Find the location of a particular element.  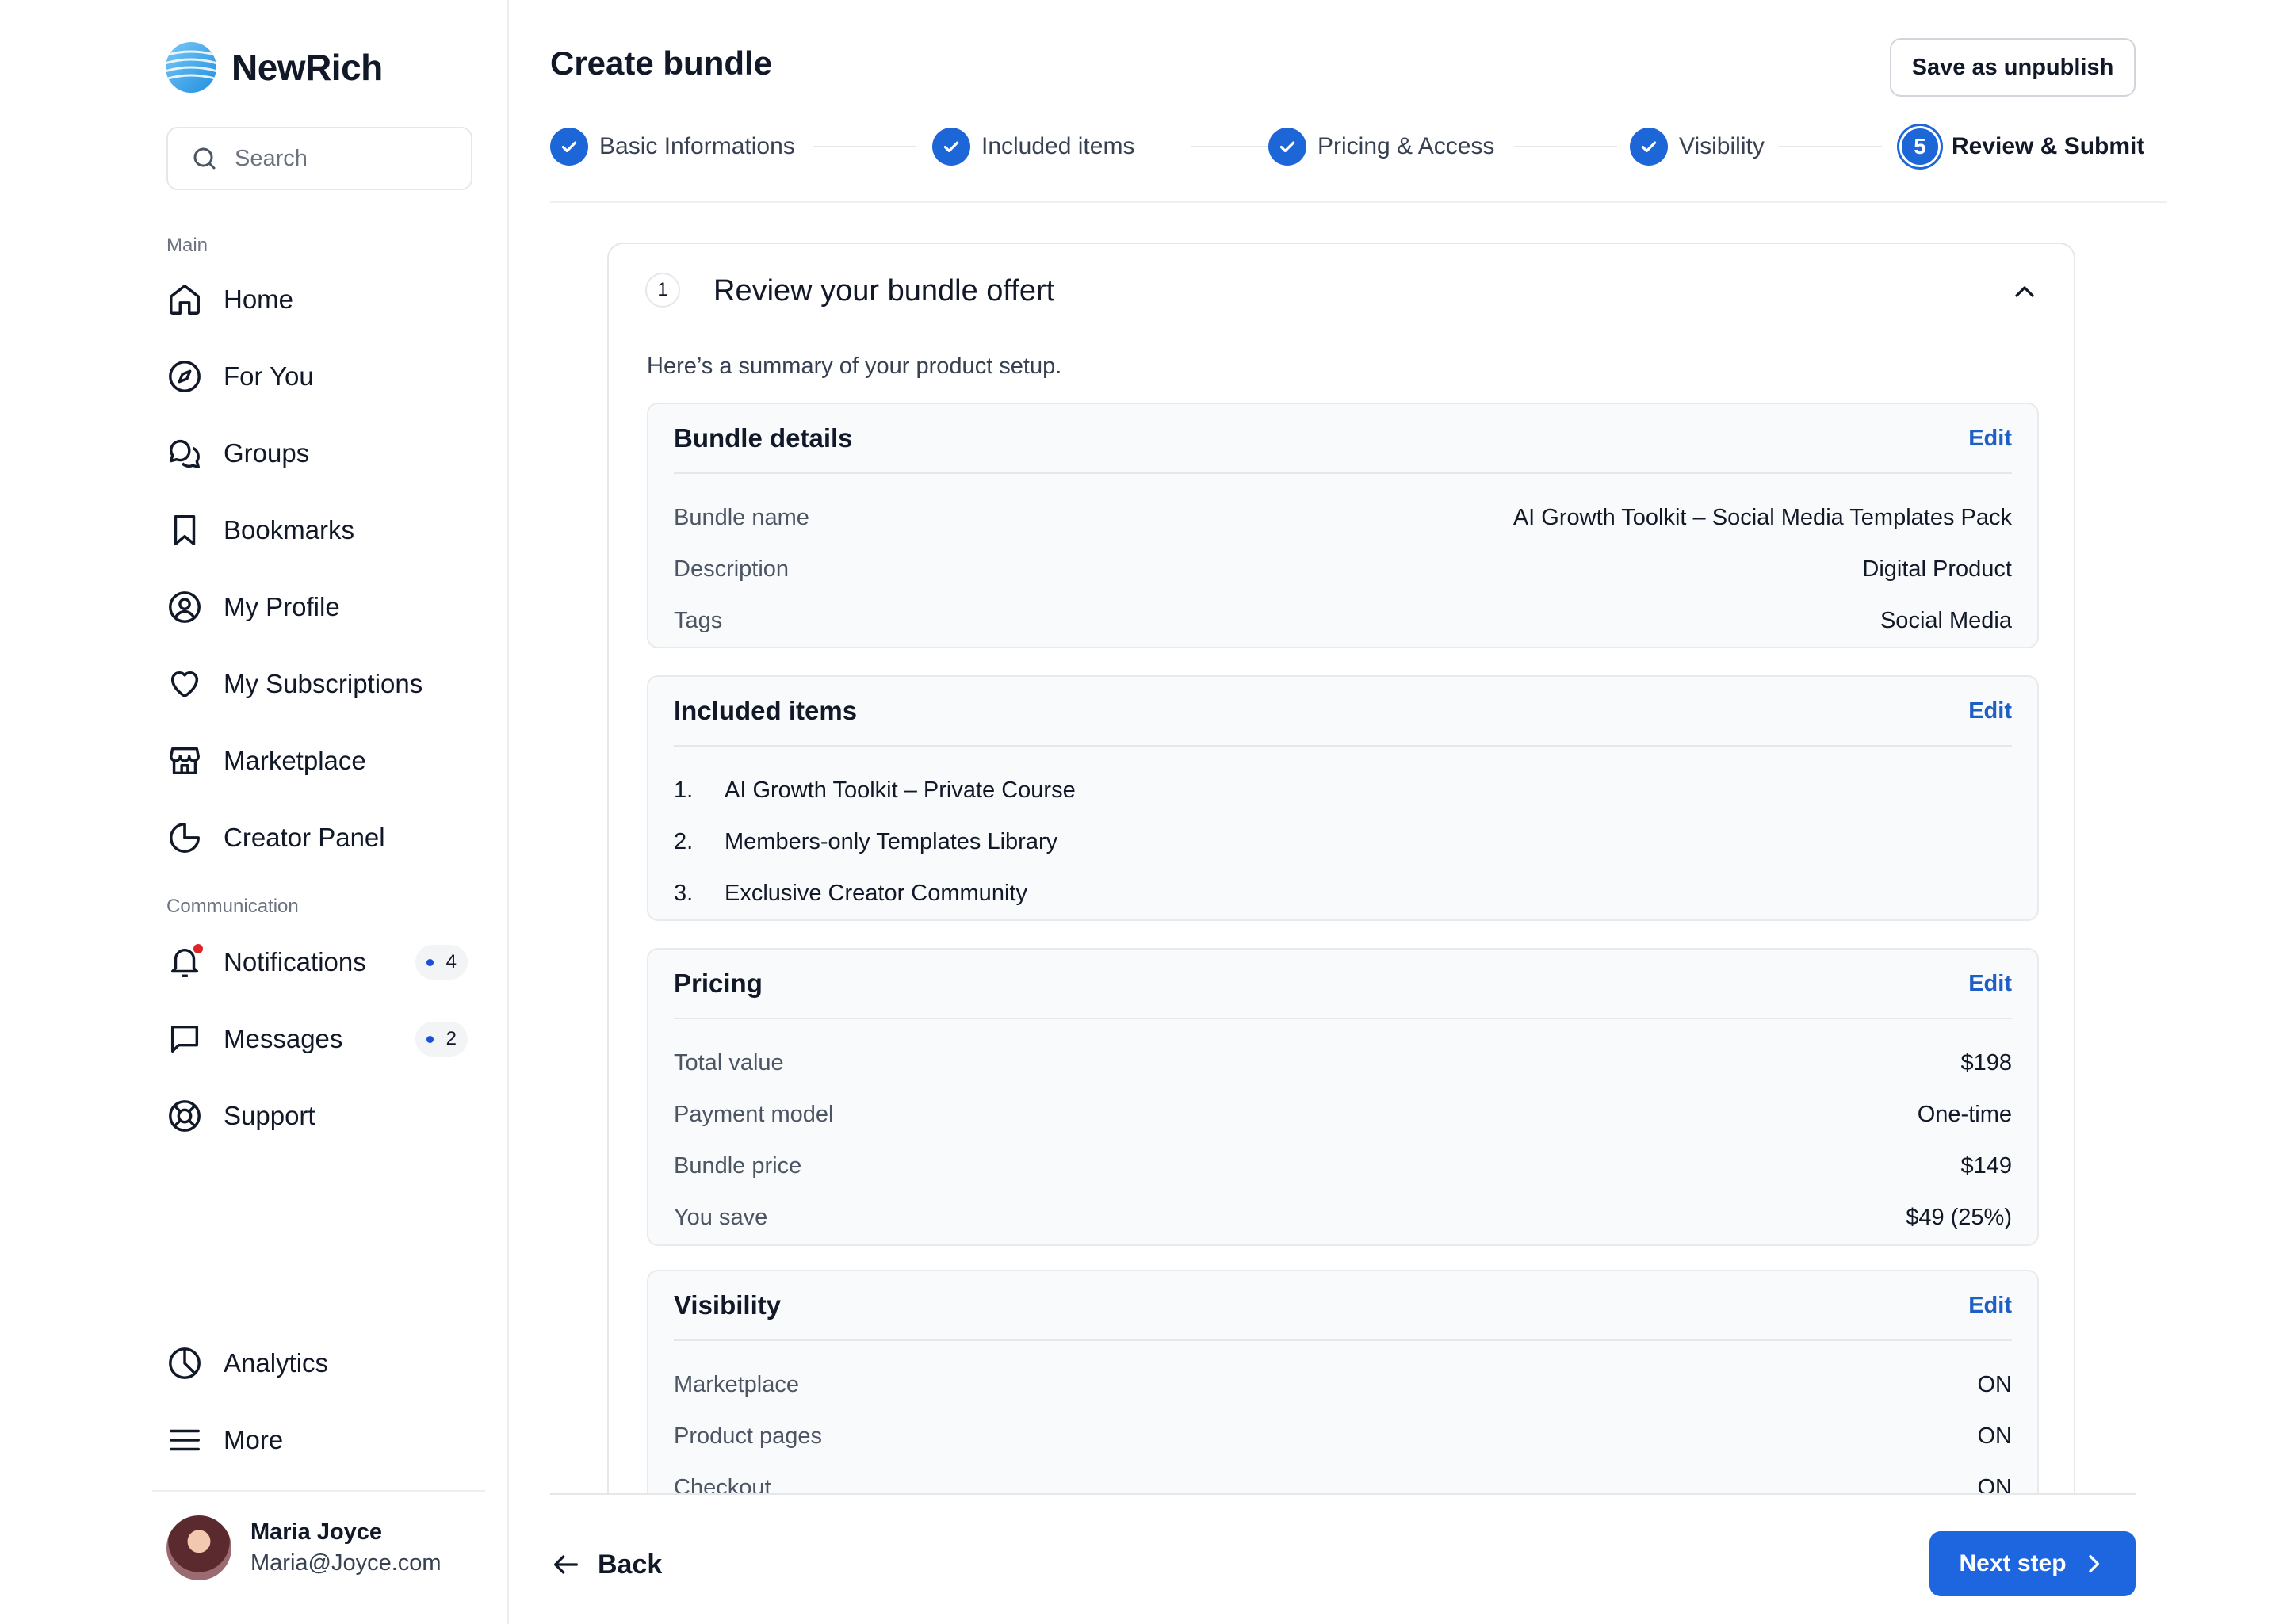

count-badge: 2 is located at coordinates (442, 1039).